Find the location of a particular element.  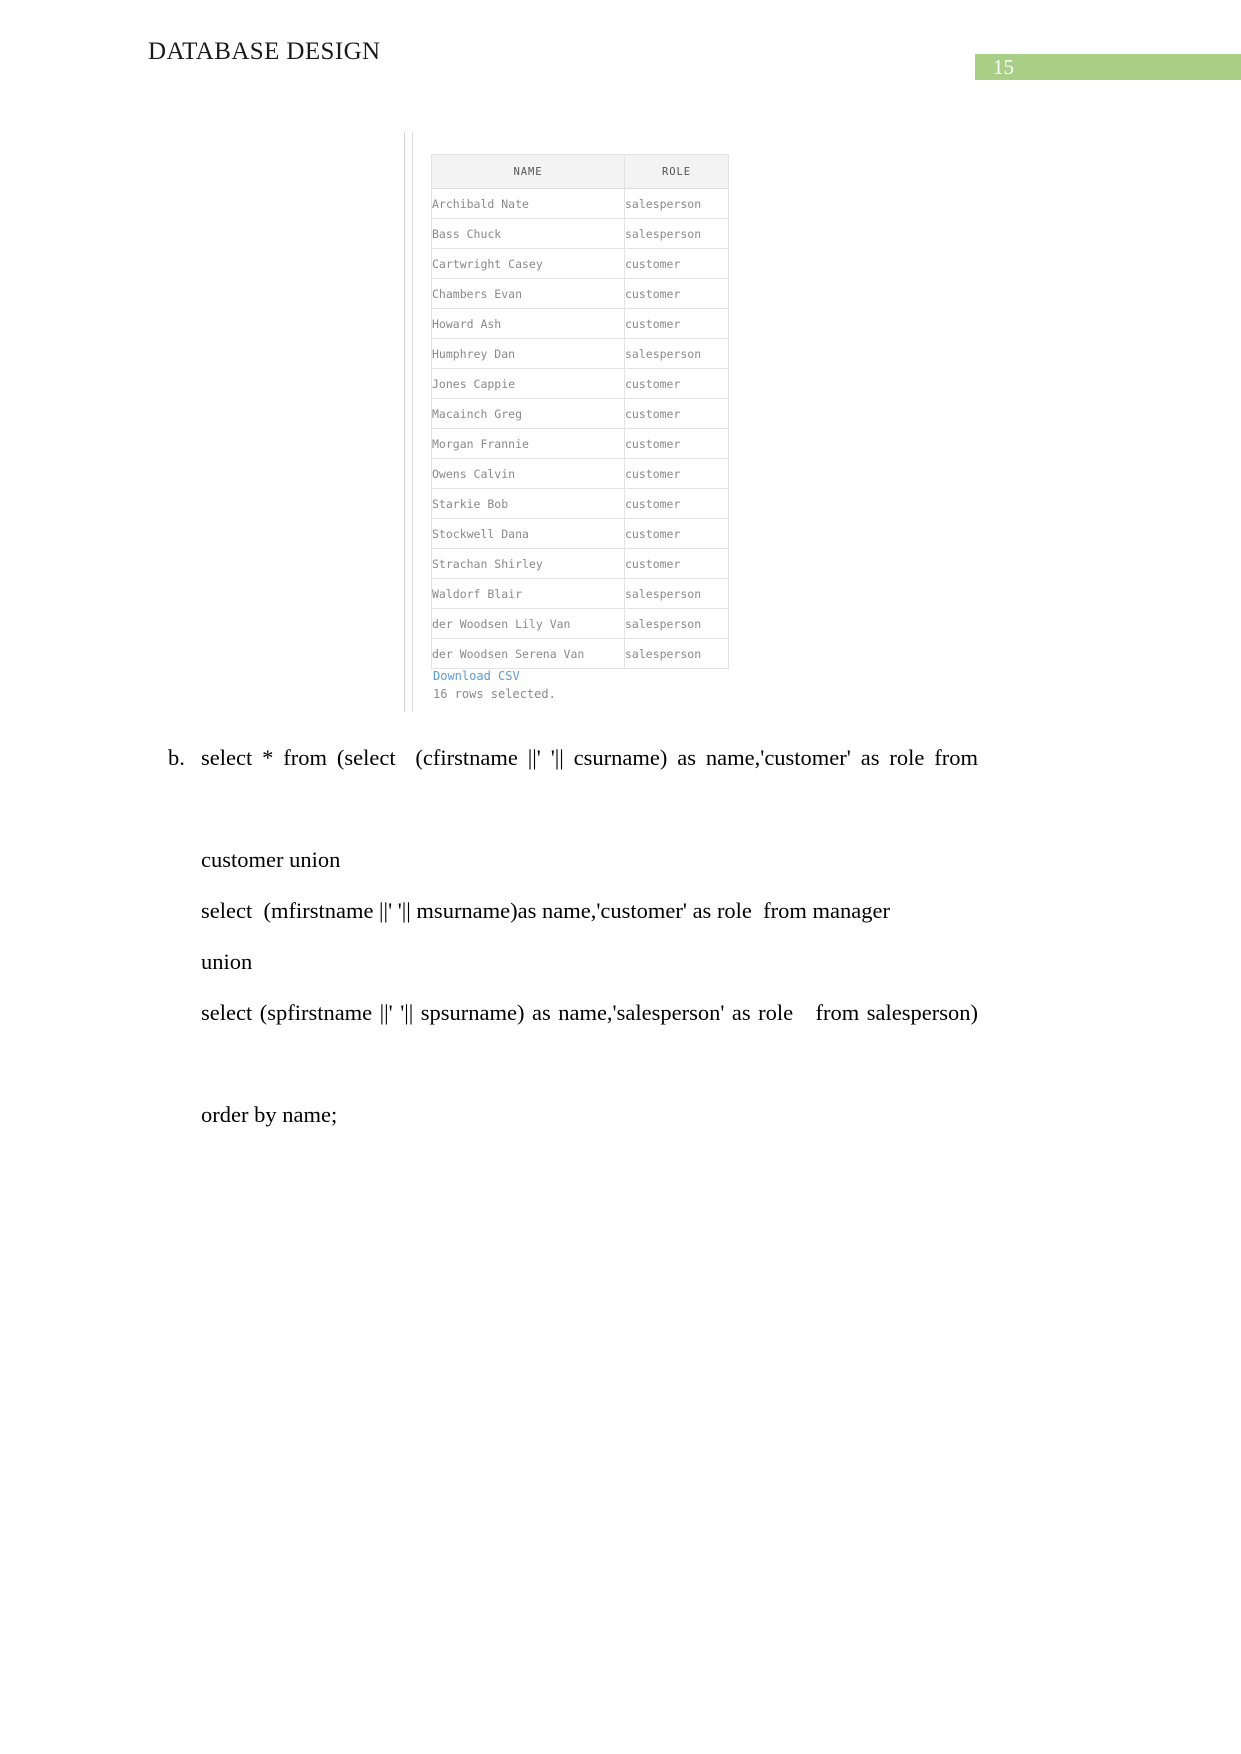

table-row: Starkie Bob customer is located at coordinates (580, 503).